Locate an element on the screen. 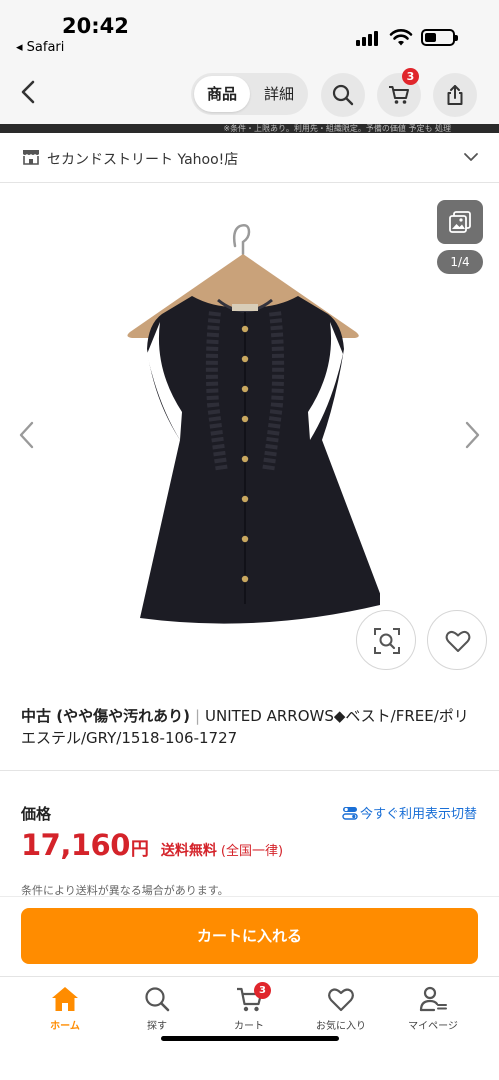  cart-action-bar: カートに入れる is located at coordinates (249, 936).